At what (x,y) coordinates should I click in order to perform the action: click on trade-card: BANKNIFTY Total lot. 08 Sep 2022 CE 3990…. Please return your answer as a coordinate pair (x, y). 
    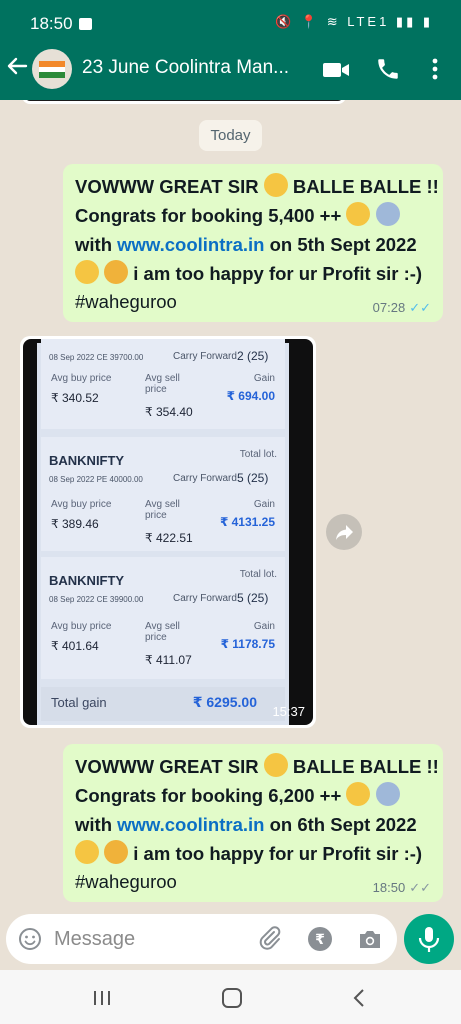
    Looking at the image, I should click on (163, 618).